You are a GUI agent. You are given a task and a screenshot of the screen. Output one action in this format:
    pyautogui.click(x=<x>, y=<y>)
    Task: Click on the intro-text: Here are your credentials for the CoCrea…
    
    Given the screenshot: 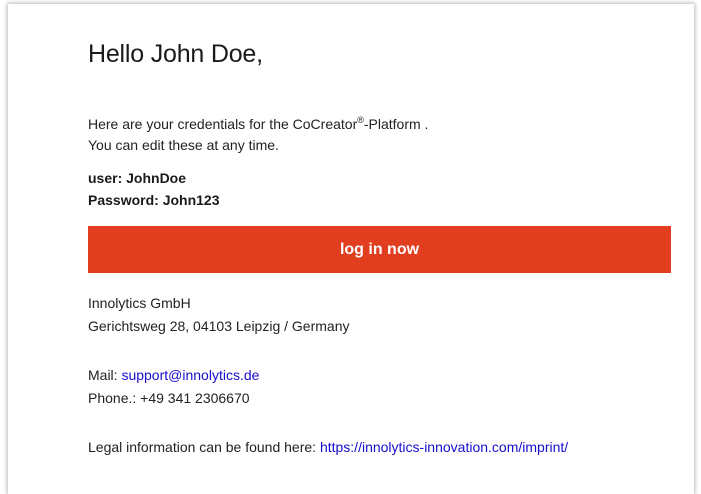 What is the action you would take?
    pyautogui.click(x=258, y=133)
    